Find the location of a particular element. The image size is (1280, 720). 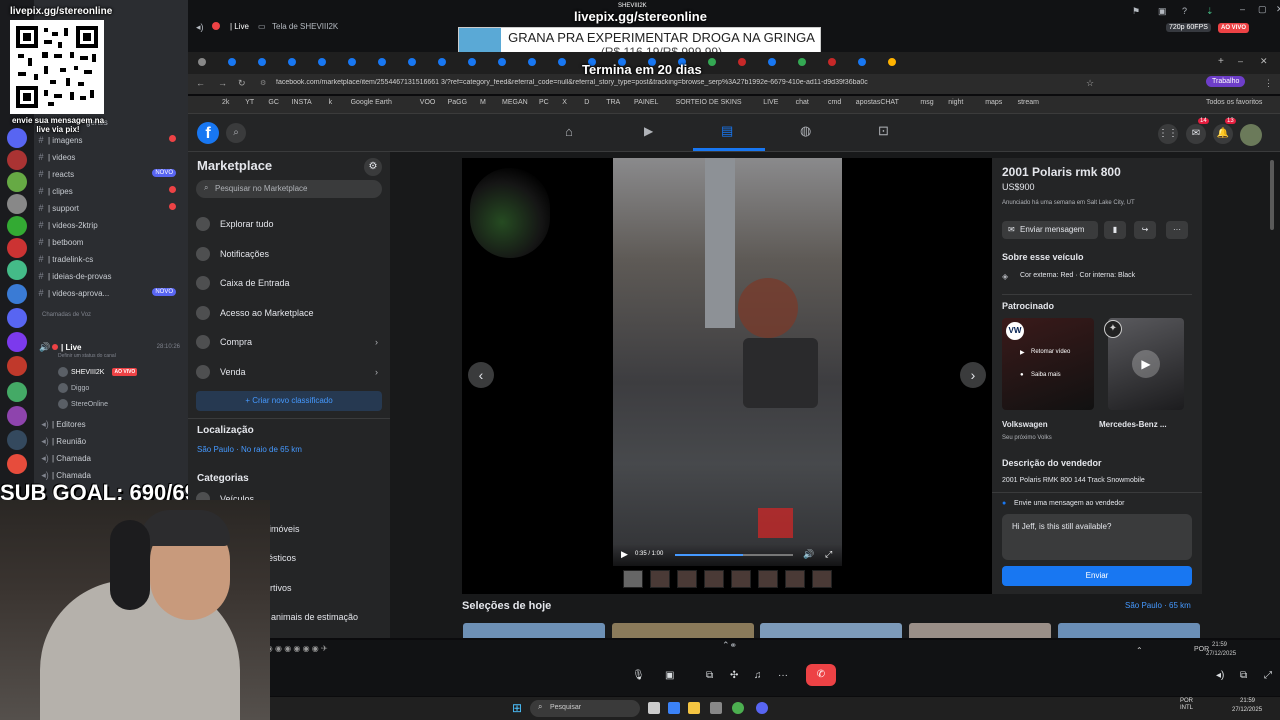

bookmark: YT is located at coordinates (249, 102).